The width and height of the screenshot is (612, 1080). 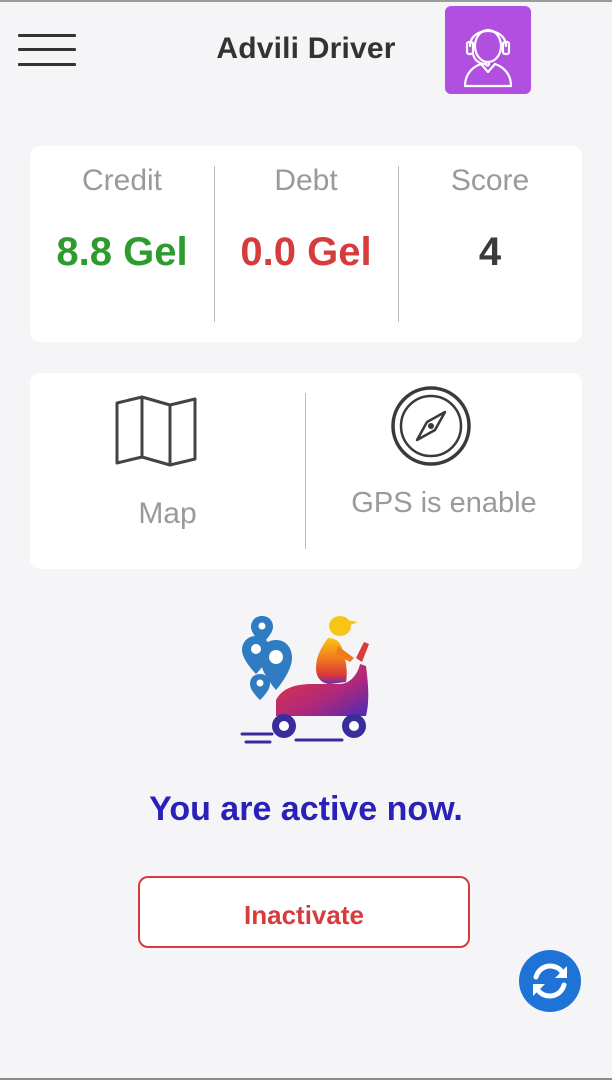 I want to click on refresh-button, so click(x=550, y=981).